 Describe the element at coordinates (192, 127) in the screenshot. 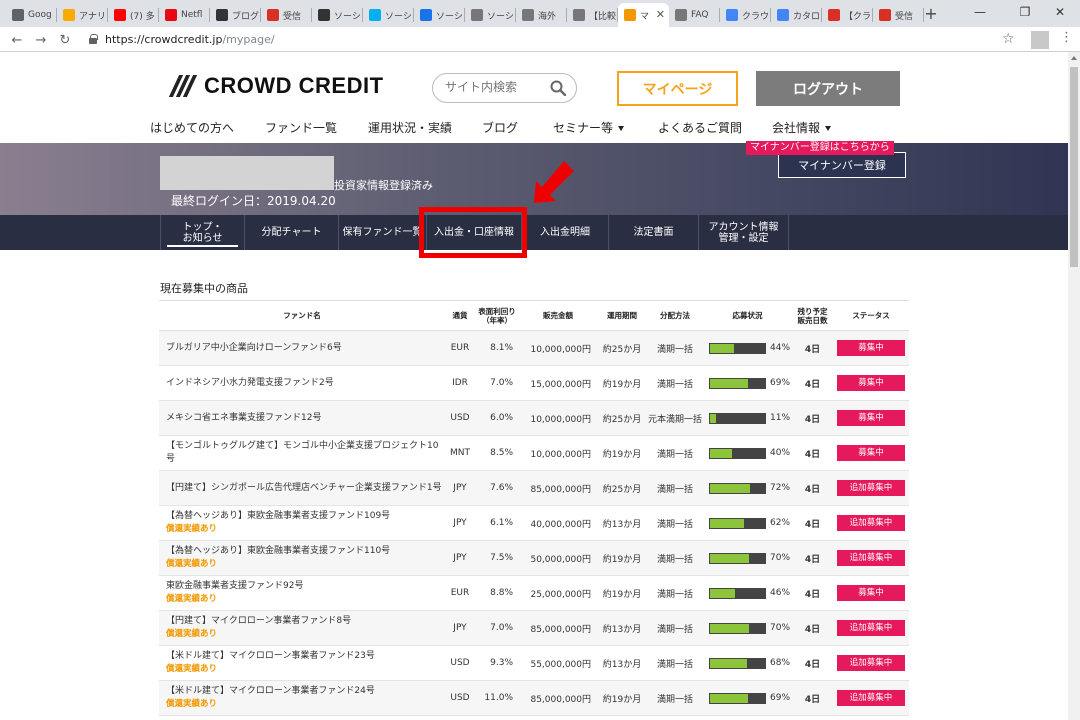

I see `nav-item-getting-started: はじめての方へ` at that location.